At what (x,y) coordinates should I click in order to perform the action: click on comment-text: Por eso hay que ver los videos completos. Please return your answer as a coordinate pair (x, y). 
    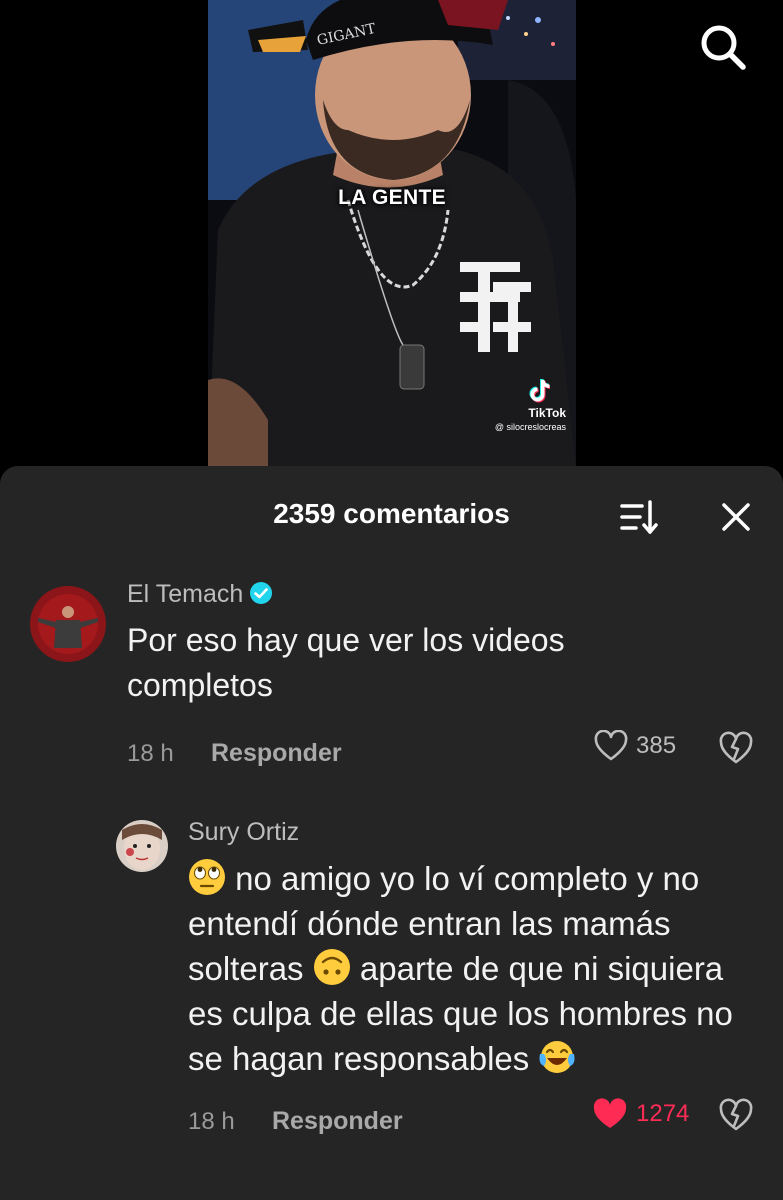
    Looking at the image, I should click on (346, 662).